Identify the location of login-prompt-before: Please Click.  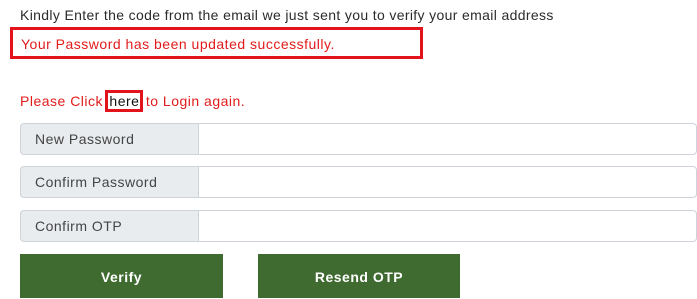
(64, 101).